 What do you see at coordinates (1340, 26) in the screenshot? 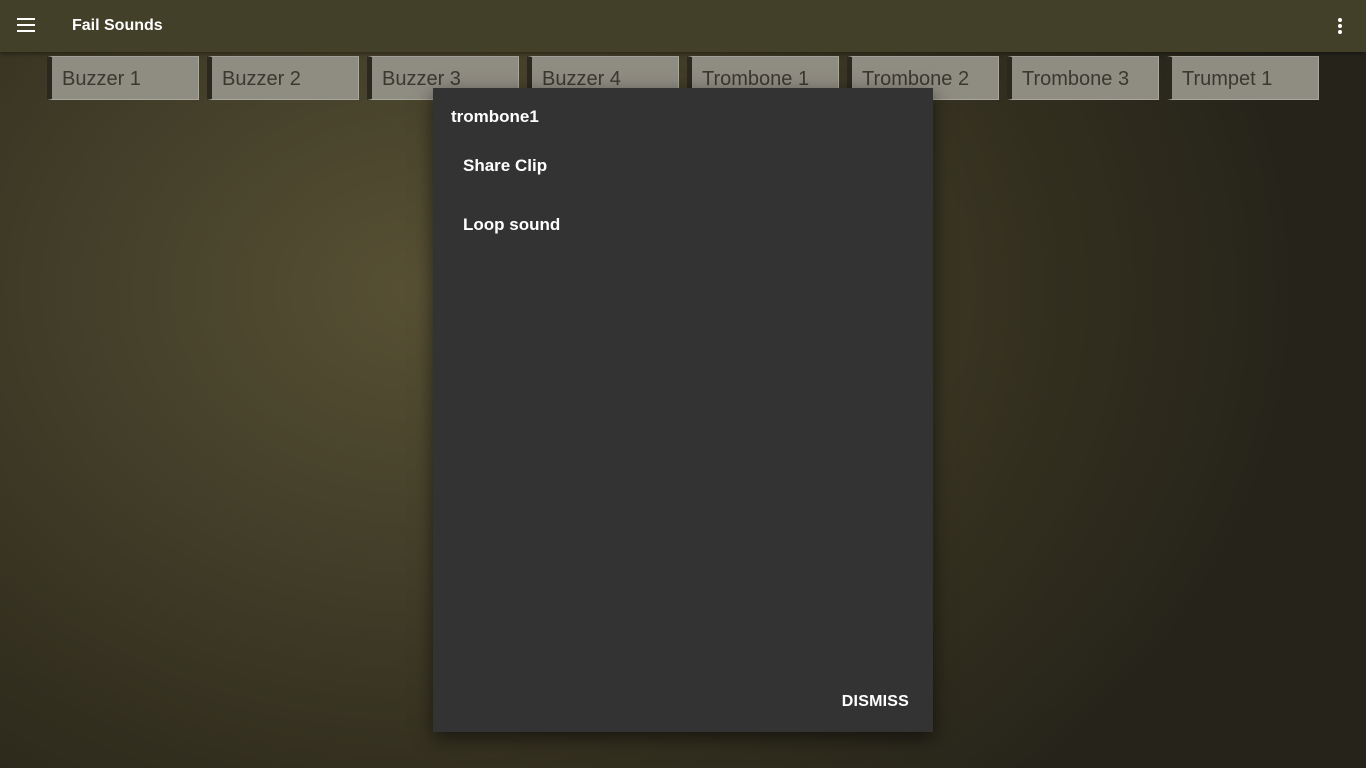
I see `more-vertical-icon` at bounding box center [1340, 26].